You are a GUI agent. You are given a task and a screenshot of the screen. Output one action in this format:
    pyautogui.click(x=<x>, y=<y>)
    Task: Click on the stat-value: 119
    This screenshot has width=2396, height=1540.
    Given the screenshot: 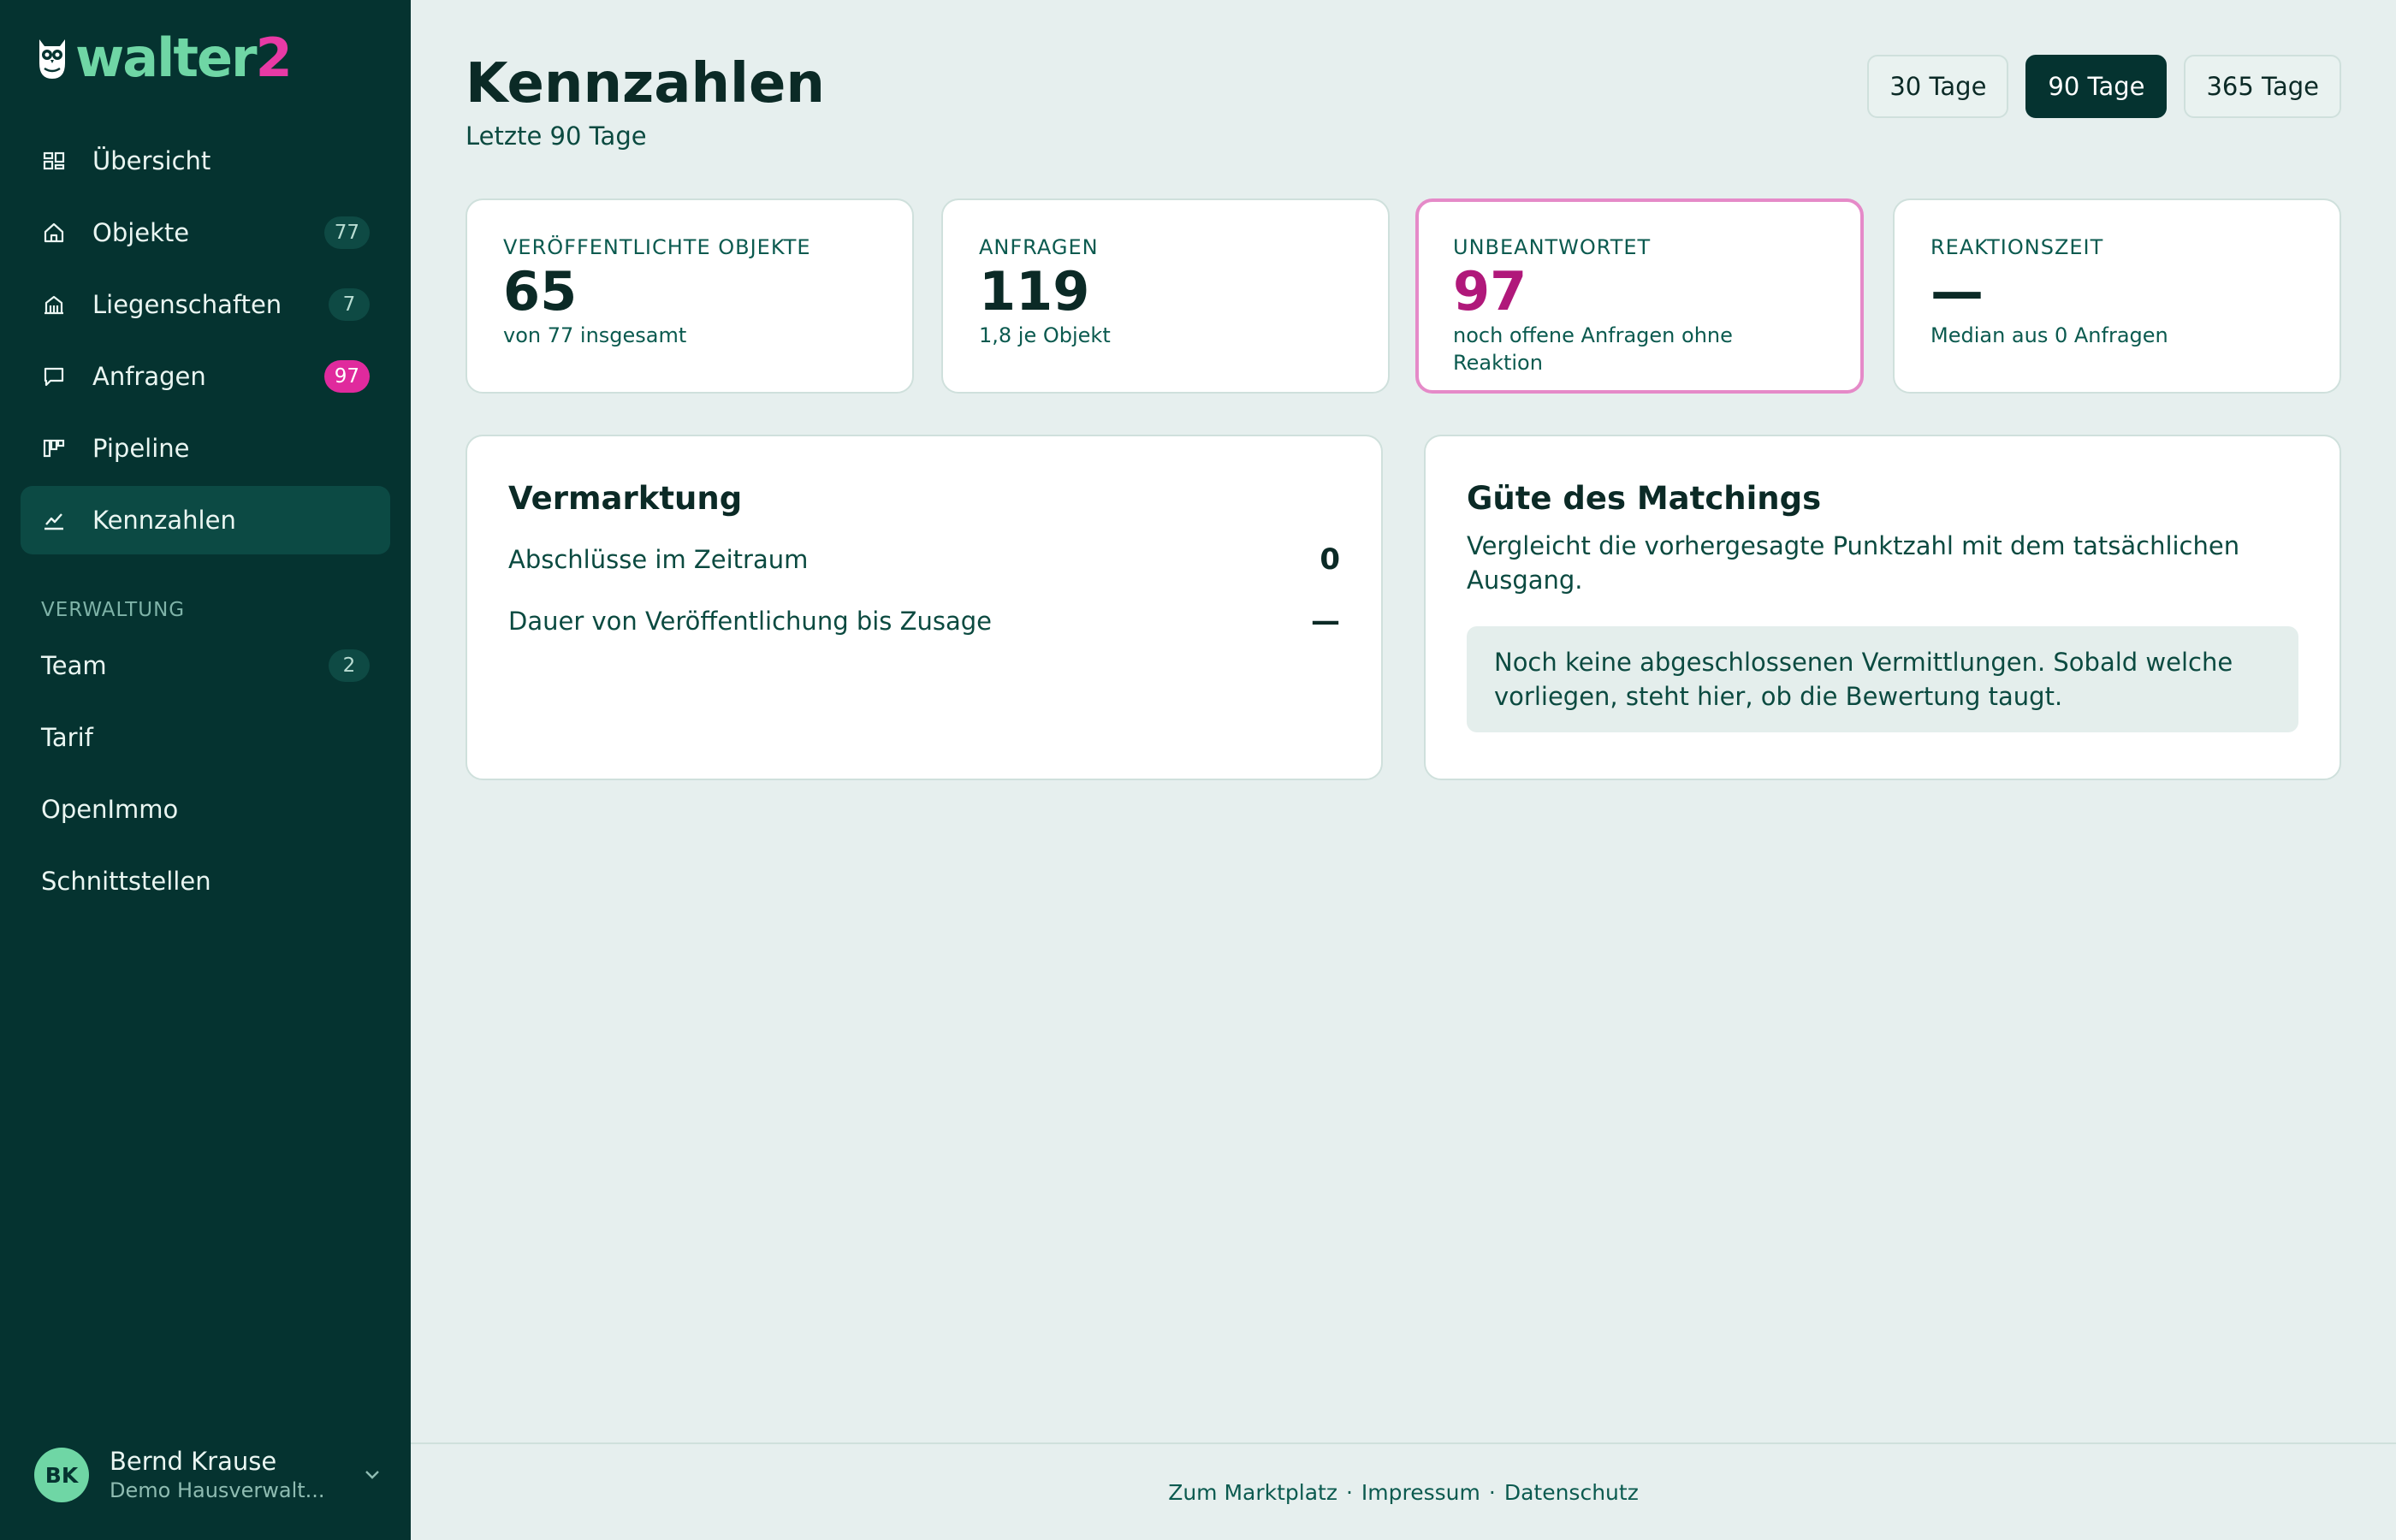 What is the action you would take?
    pyautogui.click(x=1034, y=291)
    